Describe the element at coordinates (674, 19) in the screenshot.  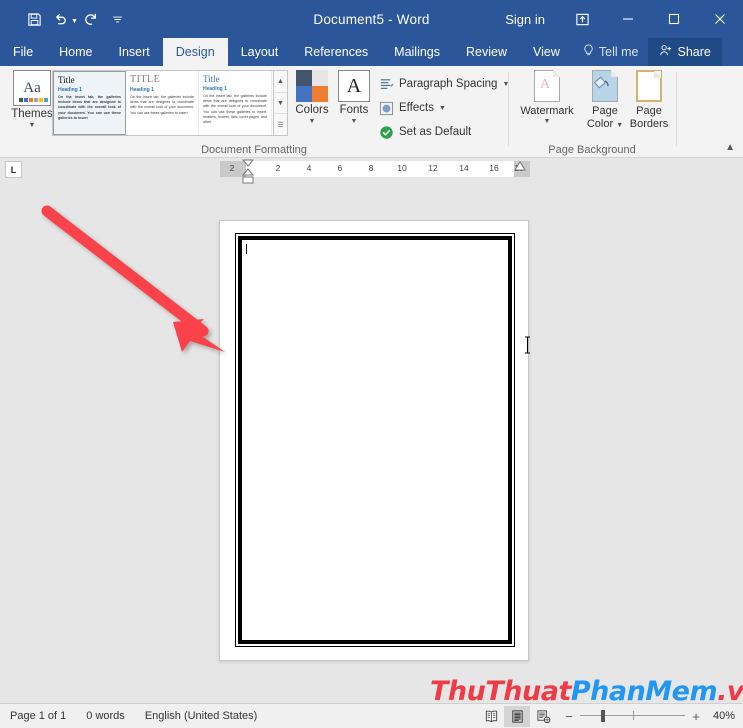
I see `restore-icon` at that location.